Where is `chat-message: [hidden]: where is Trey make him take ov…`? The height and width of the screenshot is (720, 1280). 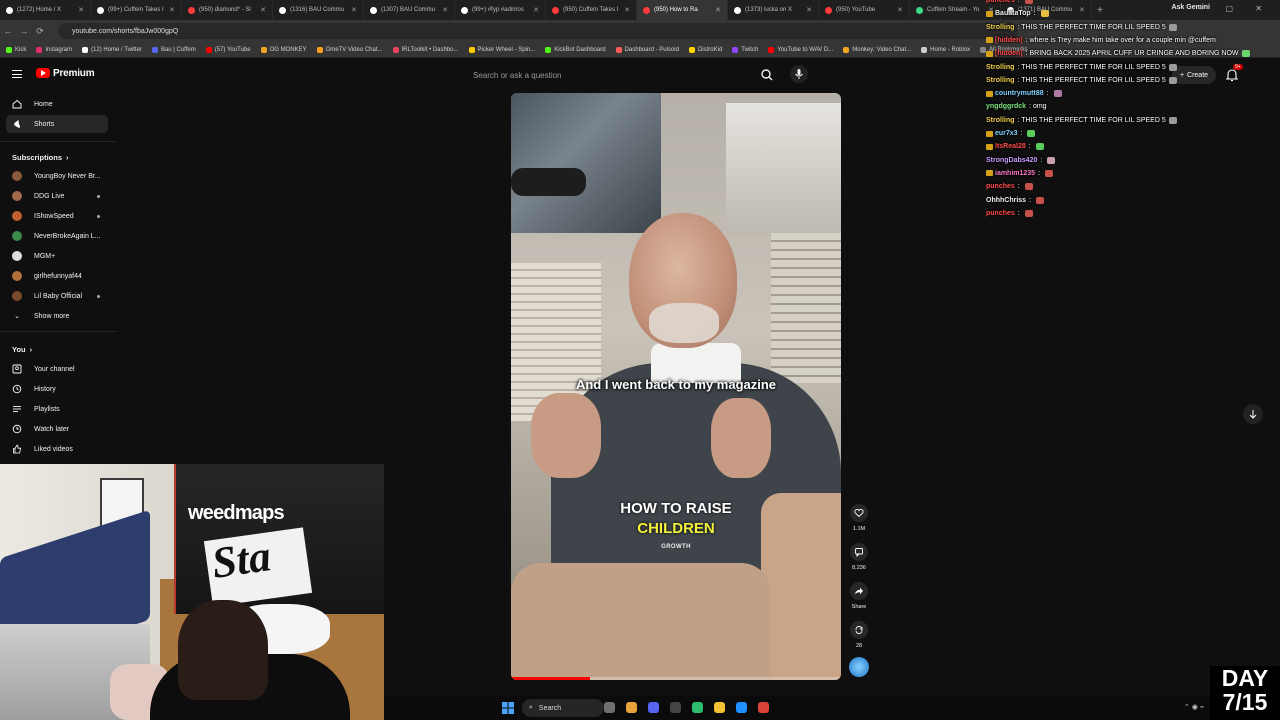 chat-message: [hidden]: where is Trey make him take ov… is located at coordinates (1101, 40).